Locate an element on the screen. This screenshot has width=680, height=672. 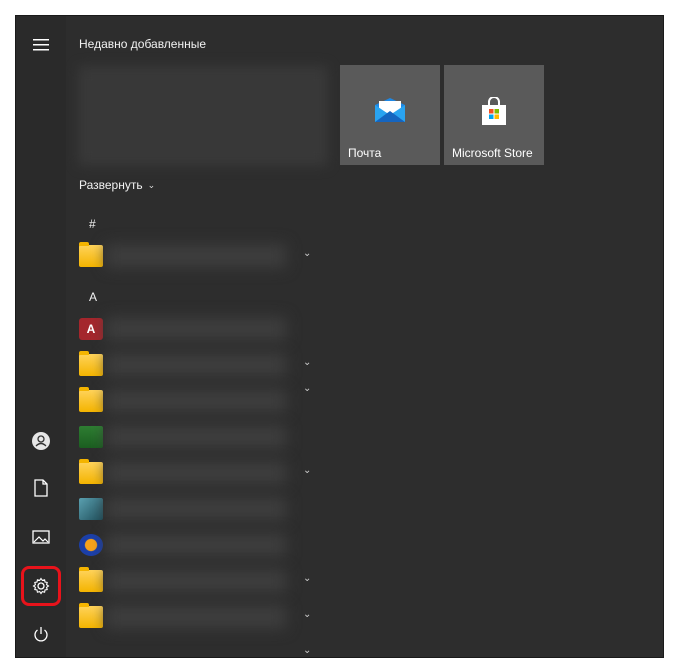
tile-label: Microsoft Store is located at coordinates (492, 153).